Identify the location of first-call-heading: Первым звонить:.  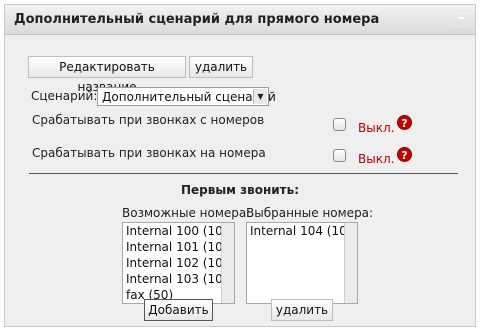
(240, 190).